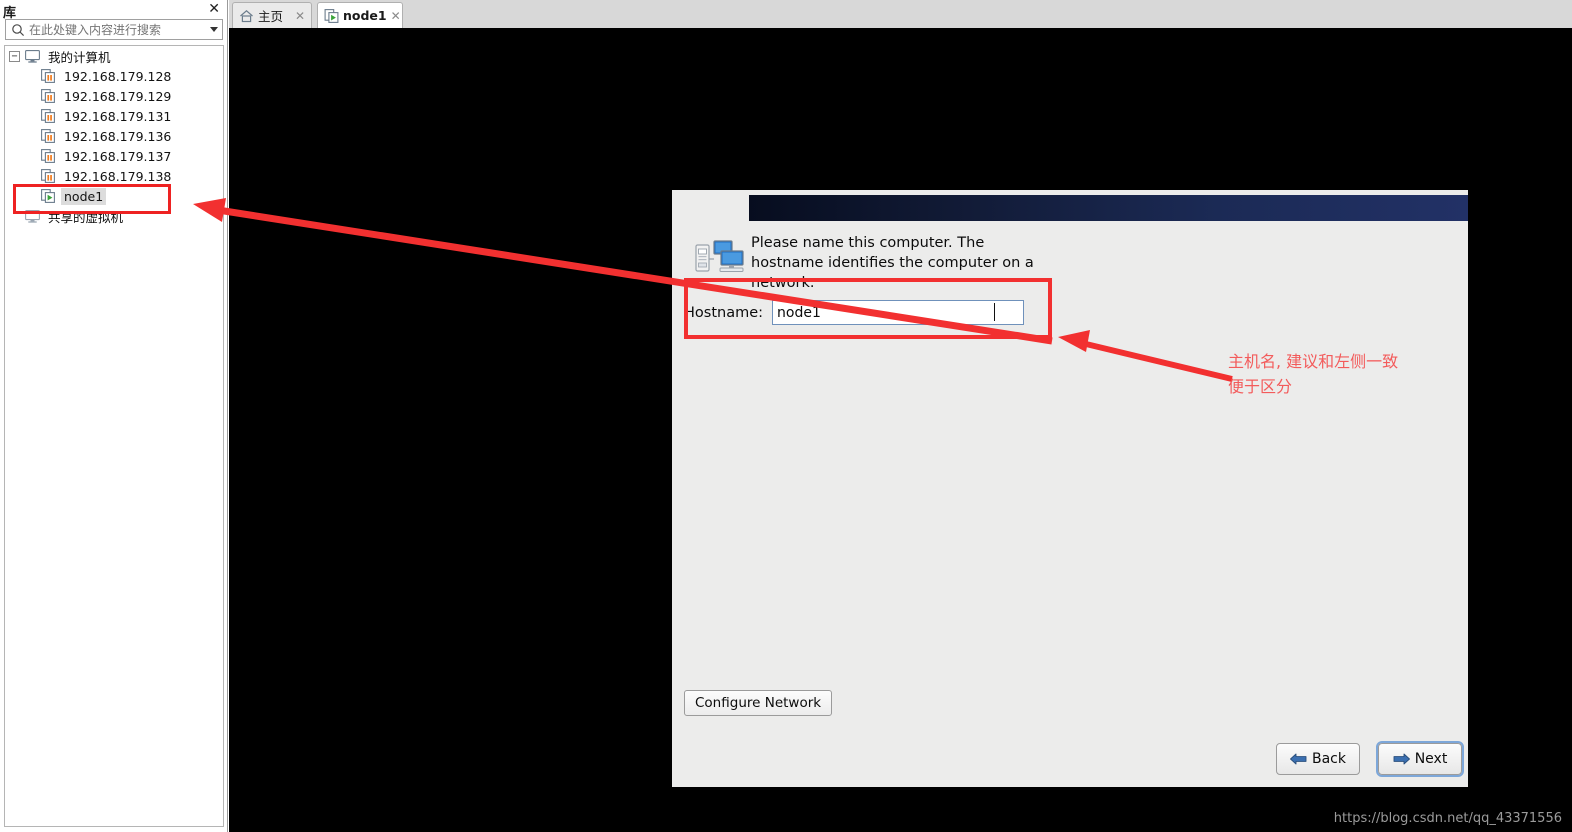  Describe the element at coordinates (86, 217) in the screenshot. I see `tree-item-label: 共享的虚拟机` at that location.